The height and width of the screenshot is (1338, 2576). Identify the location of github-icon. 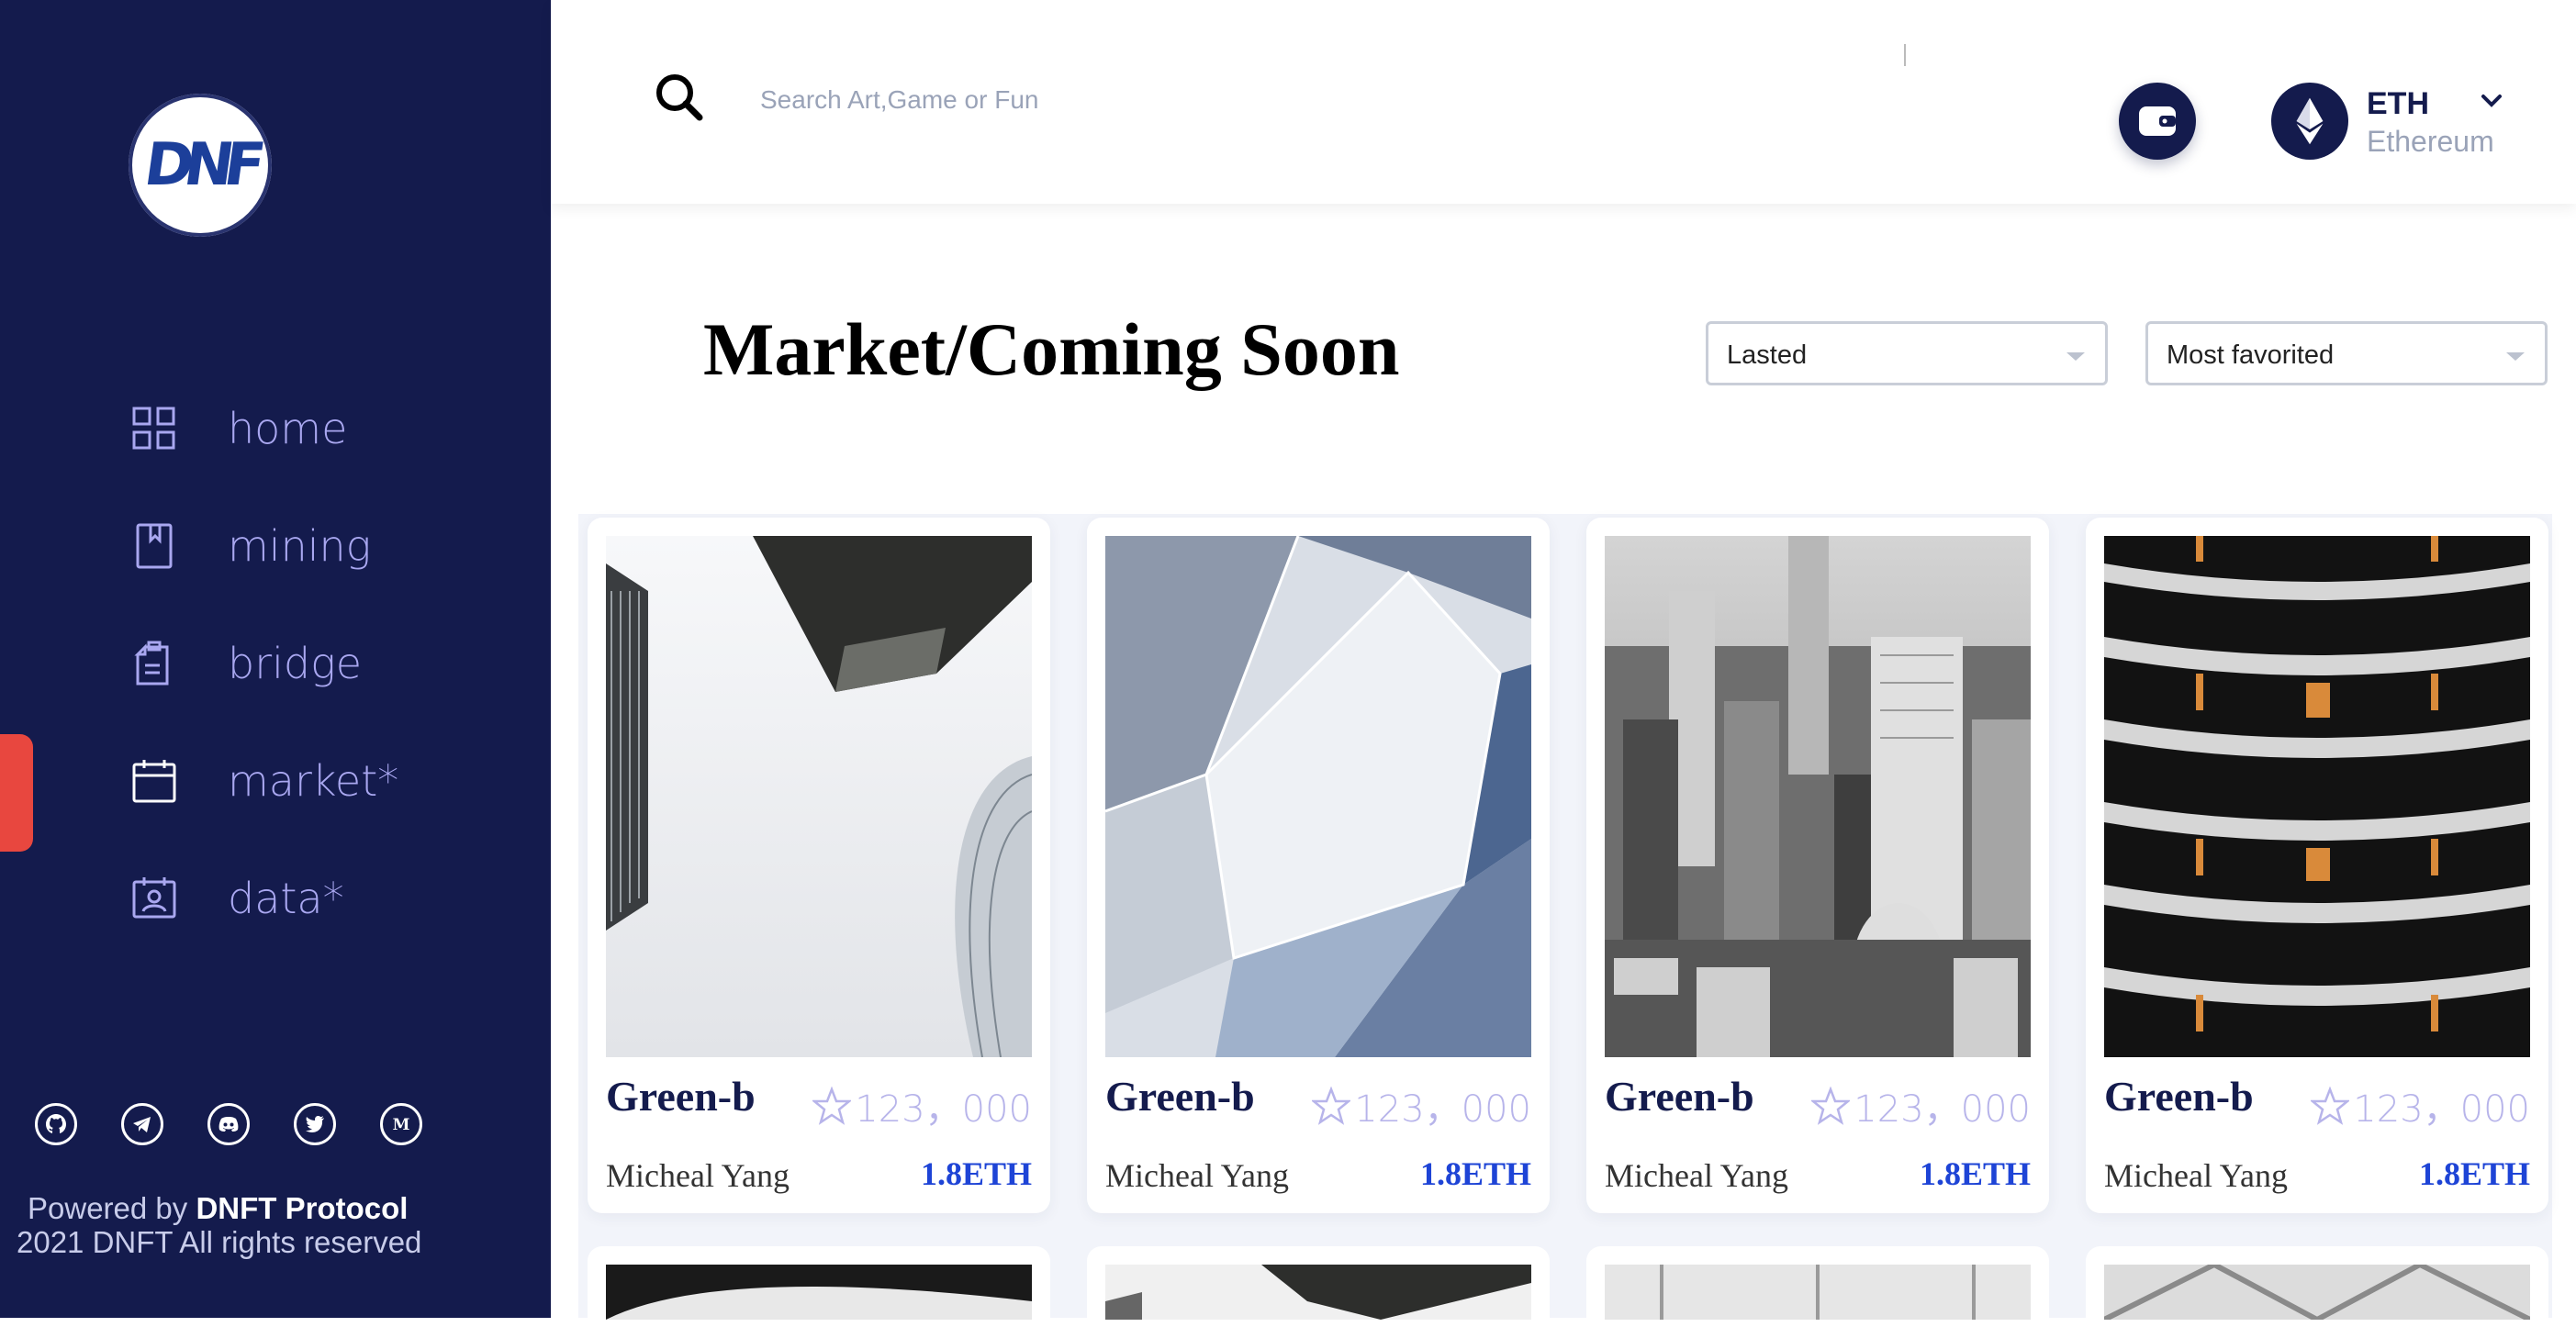
(56, 1124).